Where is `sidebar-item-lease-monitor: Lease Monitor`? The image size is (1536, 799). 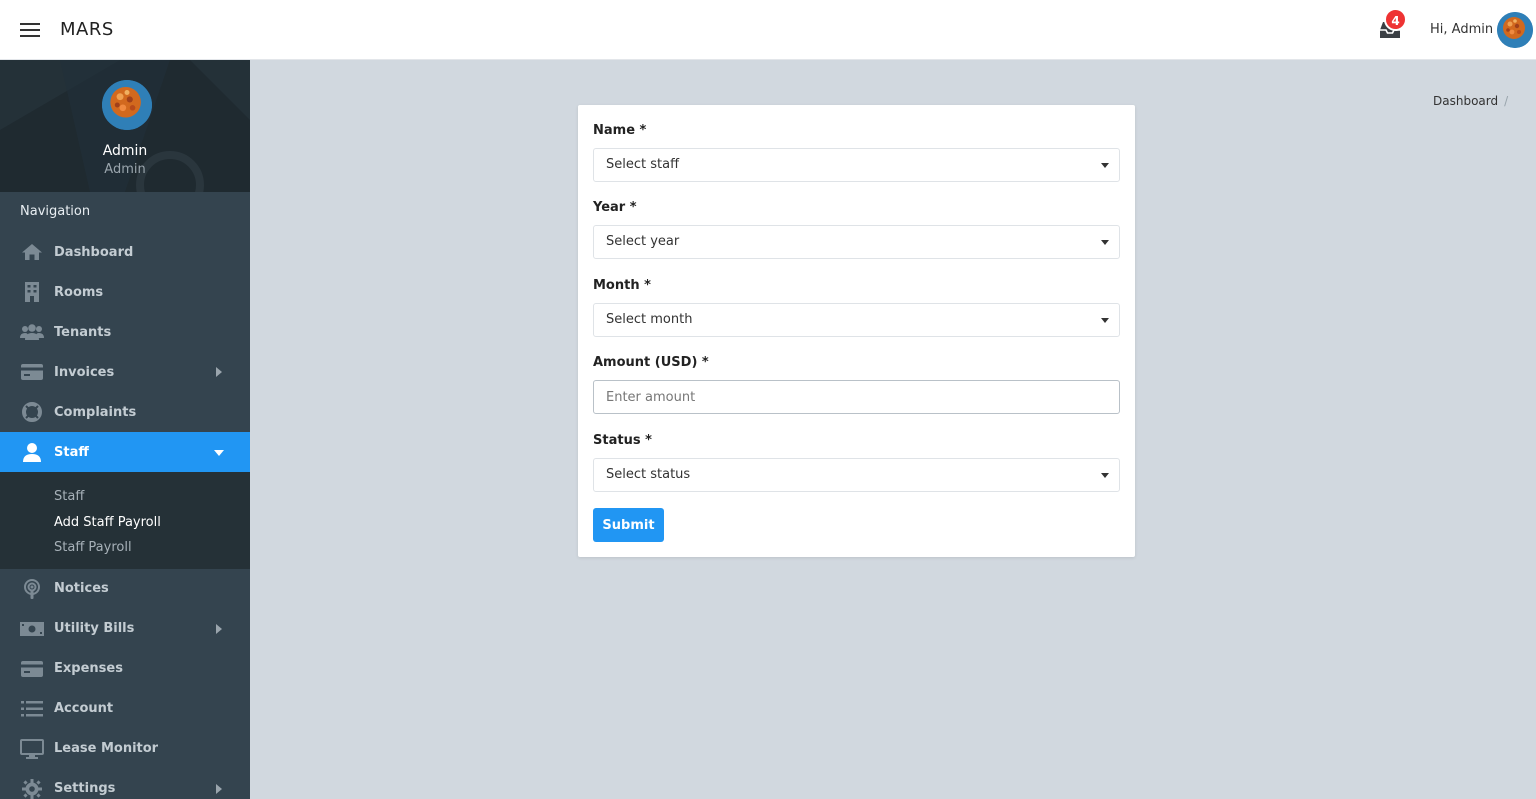
sidebar-item-lease-monitor: Lease Monitor is located at coordinates (125, 749).